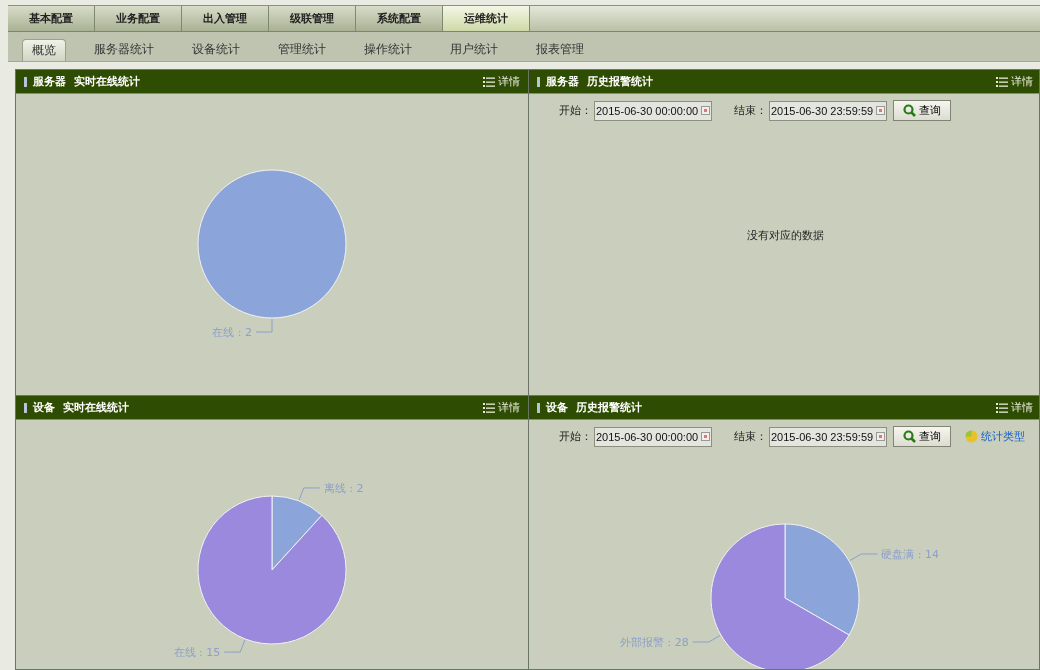 This screenshot has width=1040, height=670. What do you see at coordinates (560, 49) in the screenshot?
I see `sub-tab: 报表管理` at bounding box center [560, 49].